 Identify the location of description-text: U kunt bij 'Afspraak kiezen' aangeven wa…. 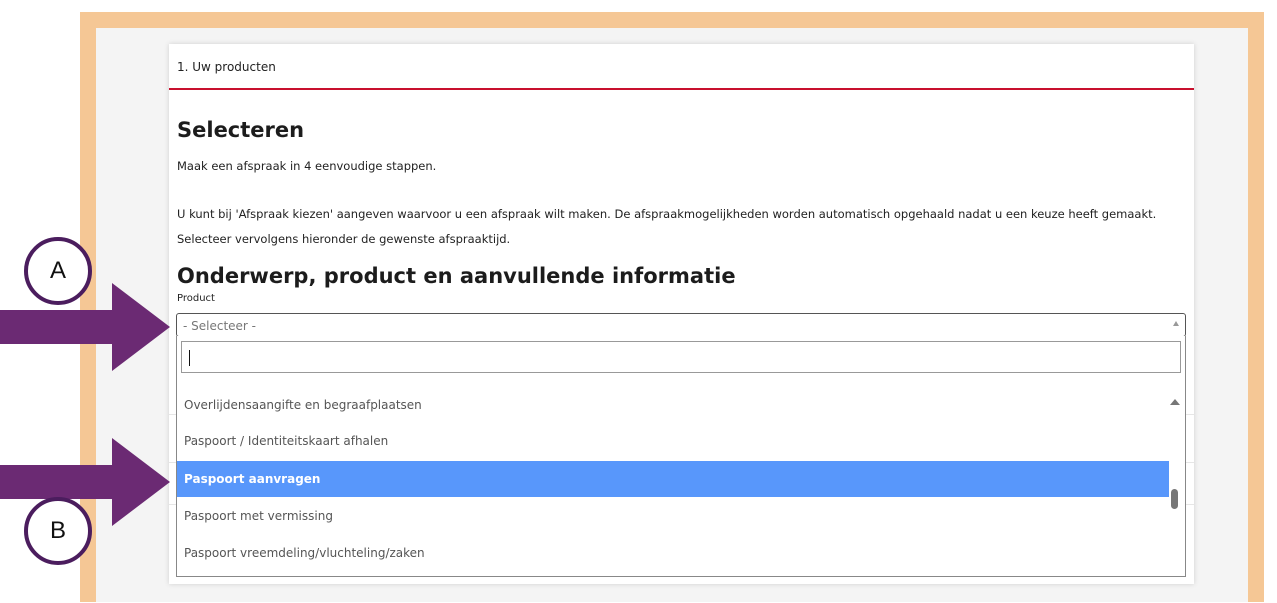
(667, 226).